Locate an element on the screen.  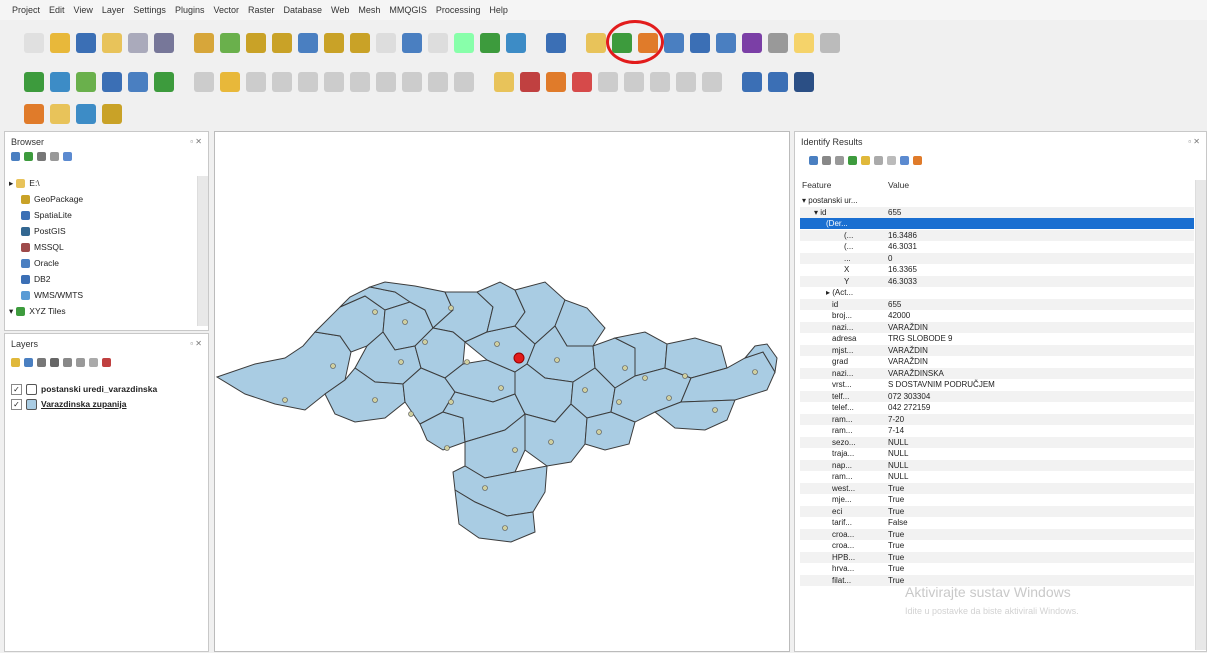
menu-mesh: Mesh is located at coordinates (369, 10).